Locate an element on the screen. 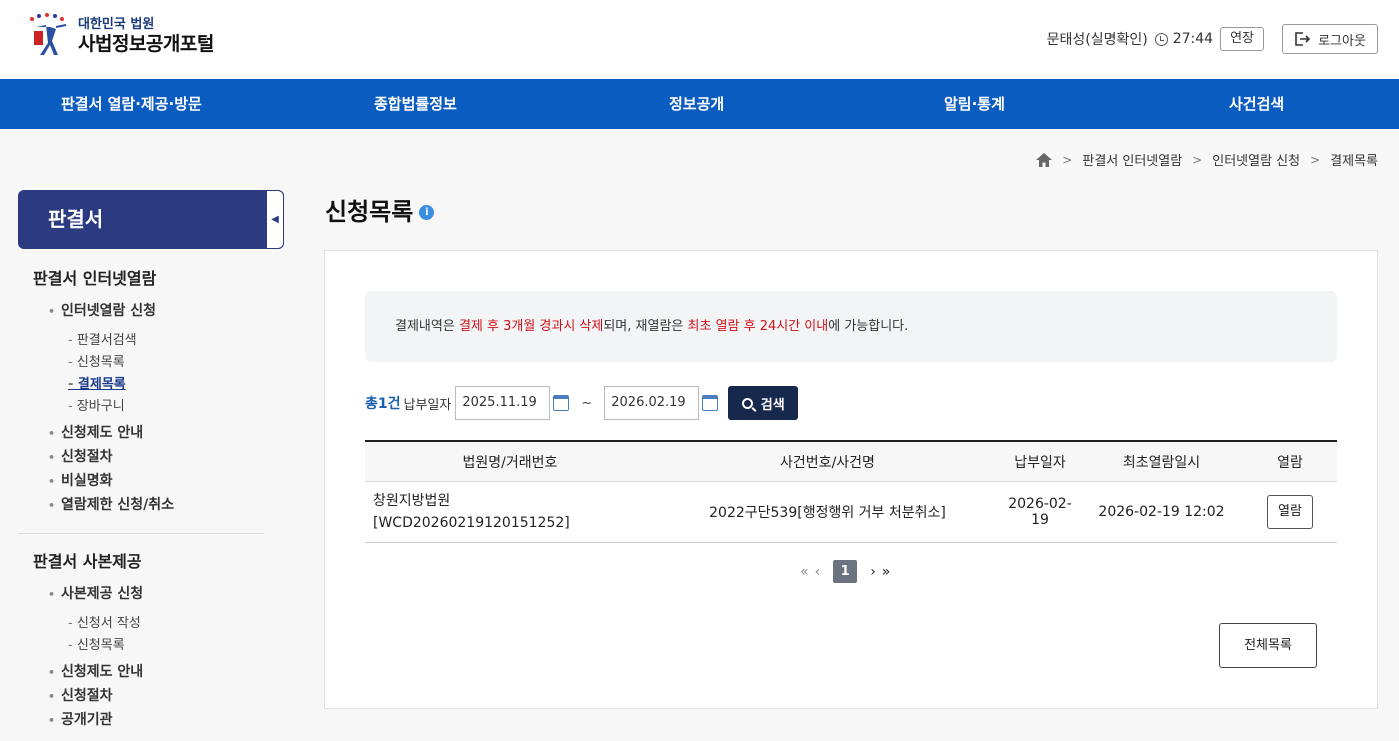  column-header: 법원명/거래번호 is located at coordinates (510, 462).